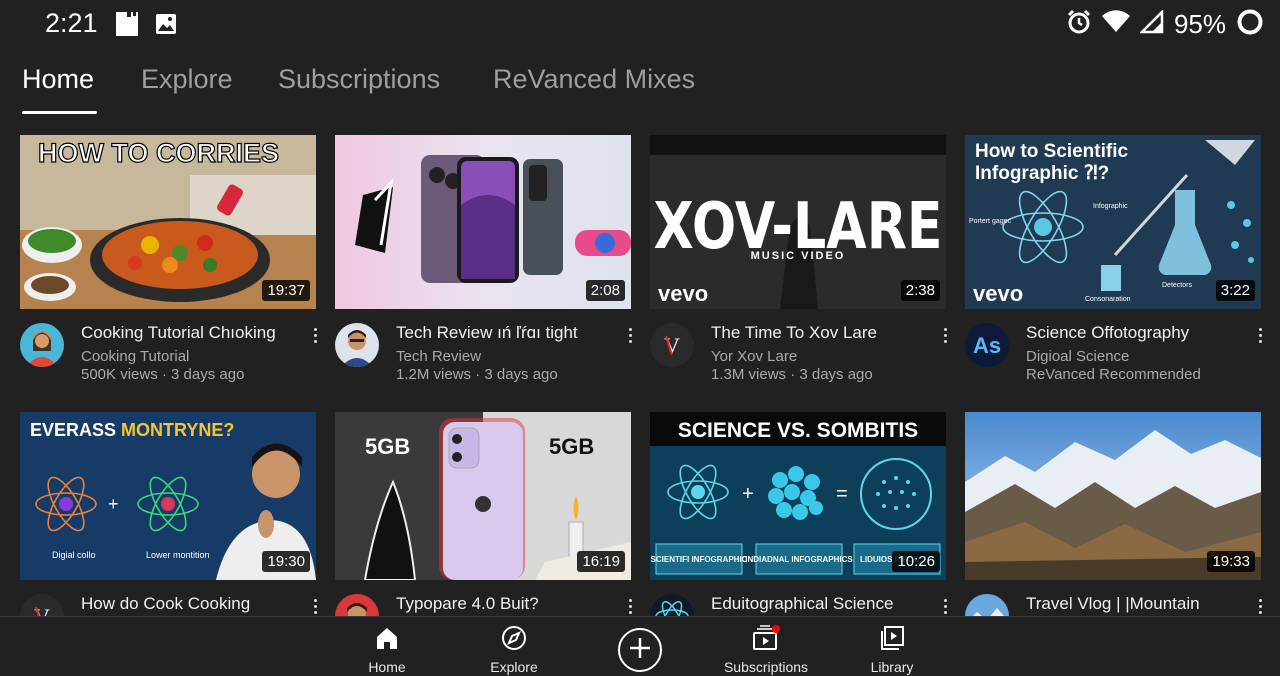  I want to click on library-icon, so click(892, 640).